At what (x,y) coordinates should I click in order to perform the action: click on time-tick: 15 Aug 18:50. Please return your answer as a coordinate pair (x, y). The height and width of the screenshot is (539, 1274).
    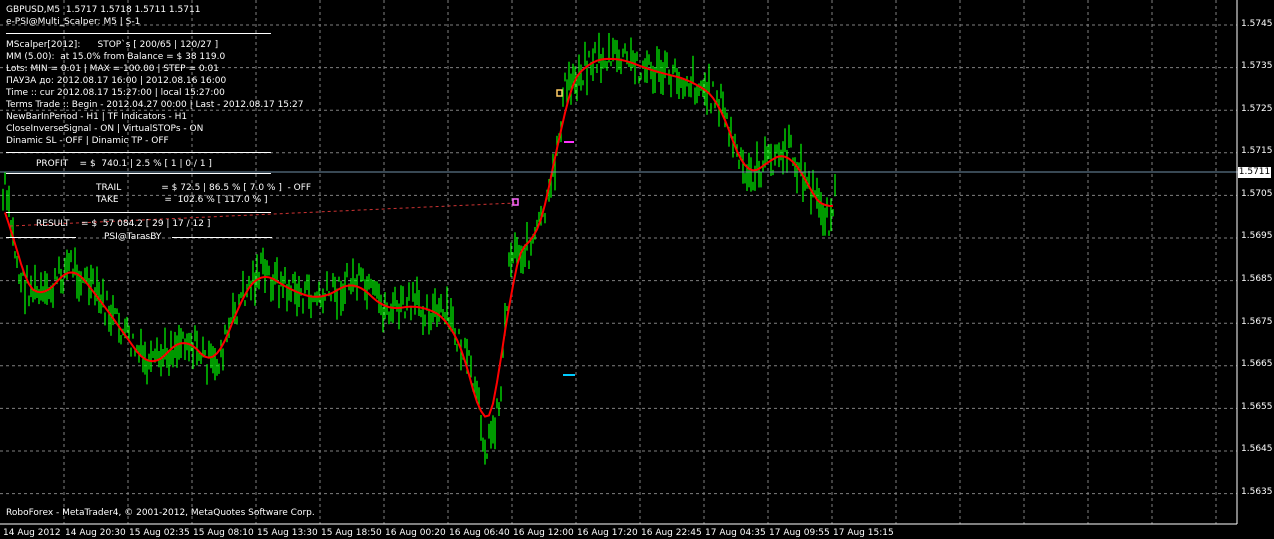
    Looking at the image, I should click on (351, 533).